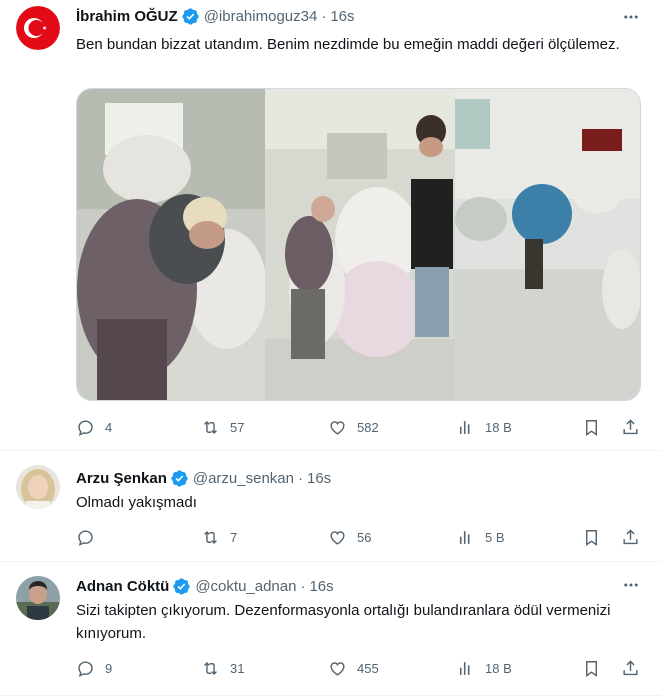  What do you see at coordinates (368, 427) in the screenshot?
I see `like-count: 582` at bounding box center [368, 427].